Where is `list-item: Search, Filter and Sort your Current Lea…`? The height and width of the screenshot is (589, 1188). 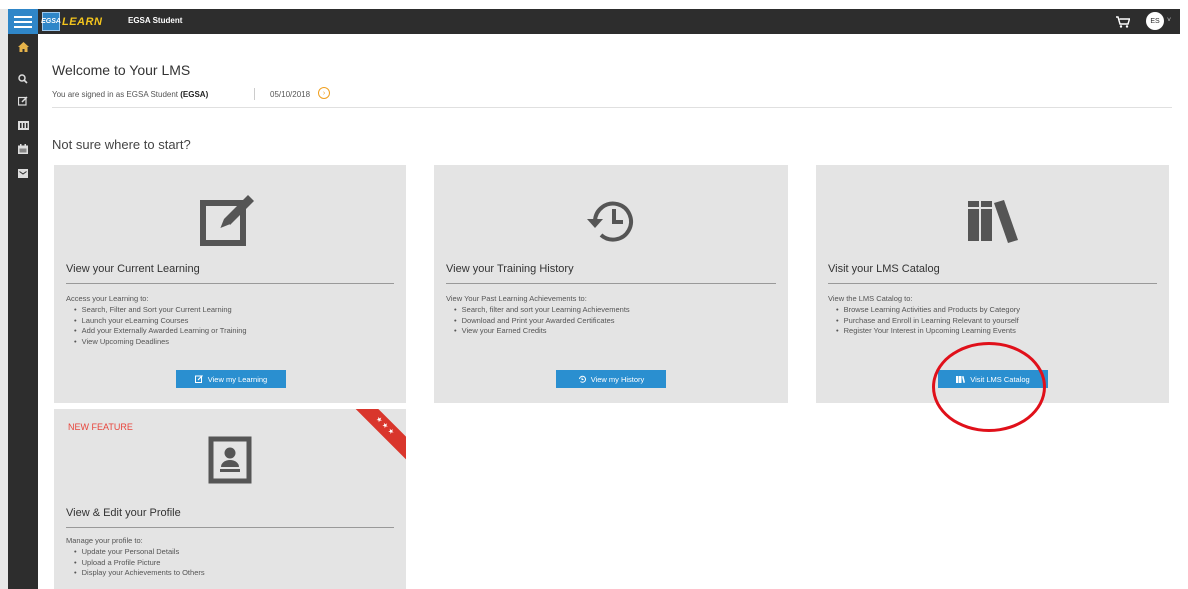 list-item: Search, Filter and Sort your Current Lea… is located at coordinates (160, 310).